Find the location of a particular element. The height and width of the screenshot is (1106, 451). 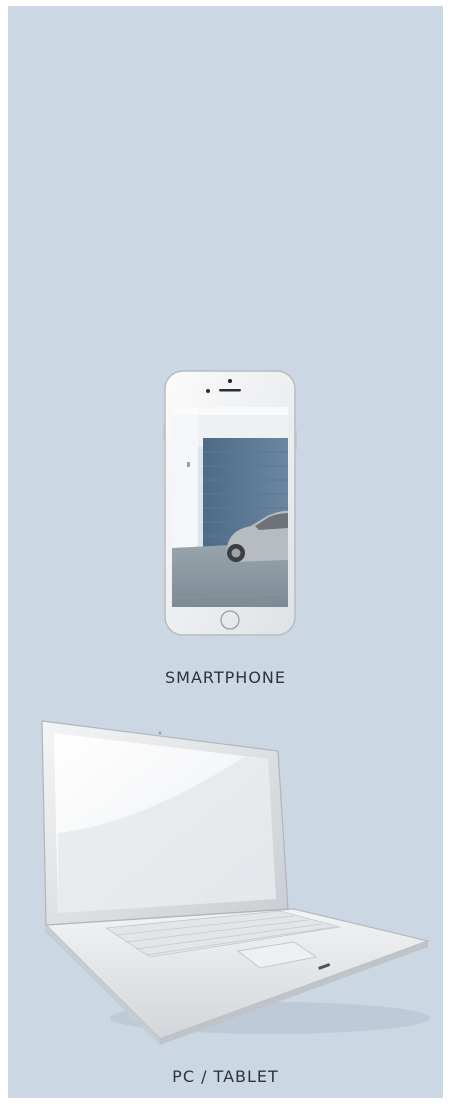

smartphone-icon is located at coordinates (230, 503).